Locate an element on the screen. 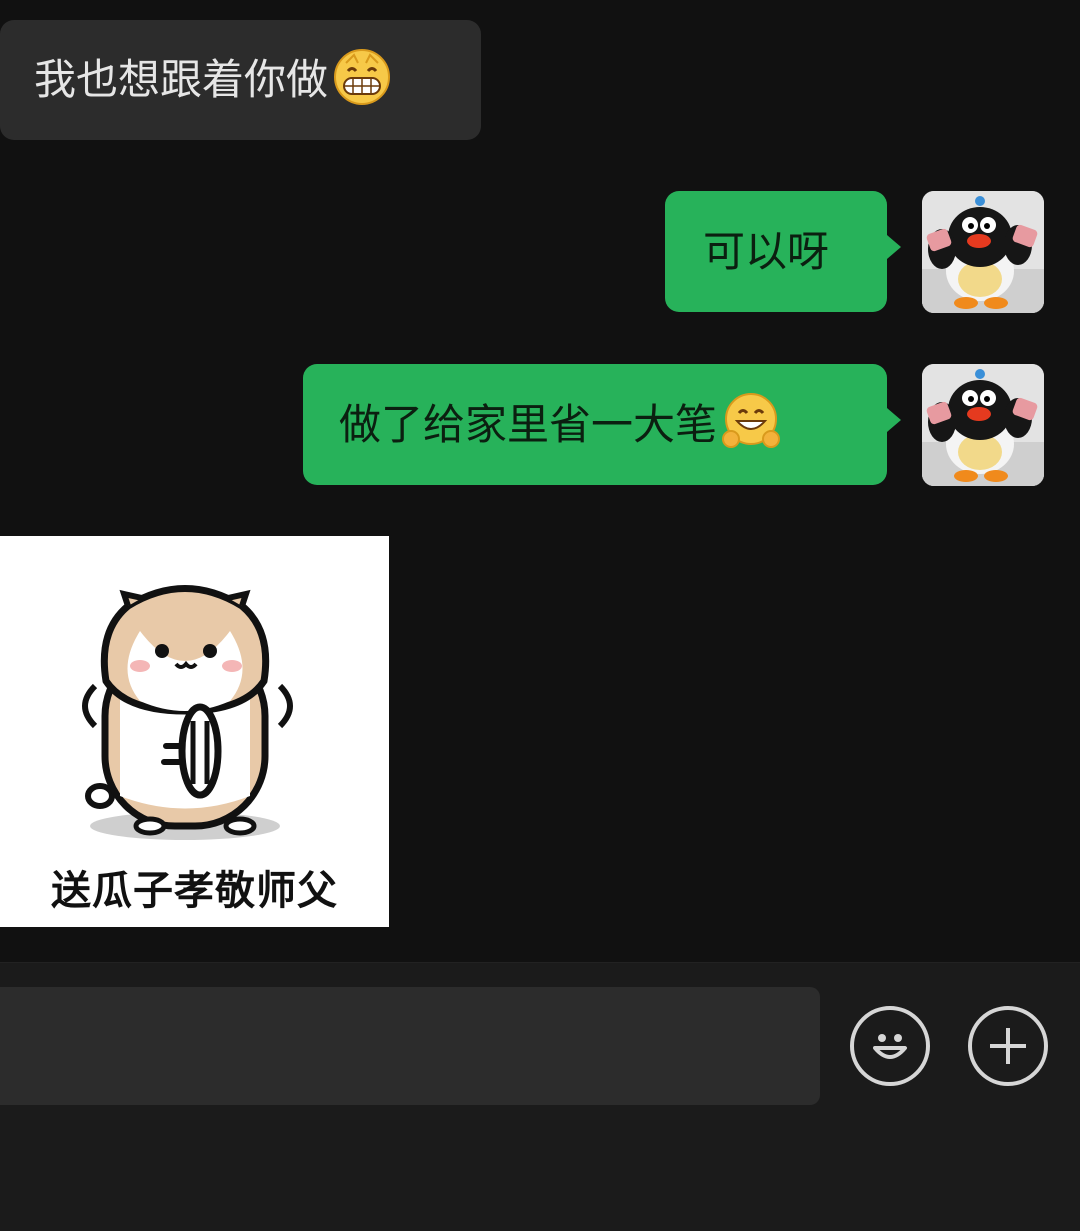 The image size is (1080, 1231). plus-icon is located at coordinates (1008, 1046).